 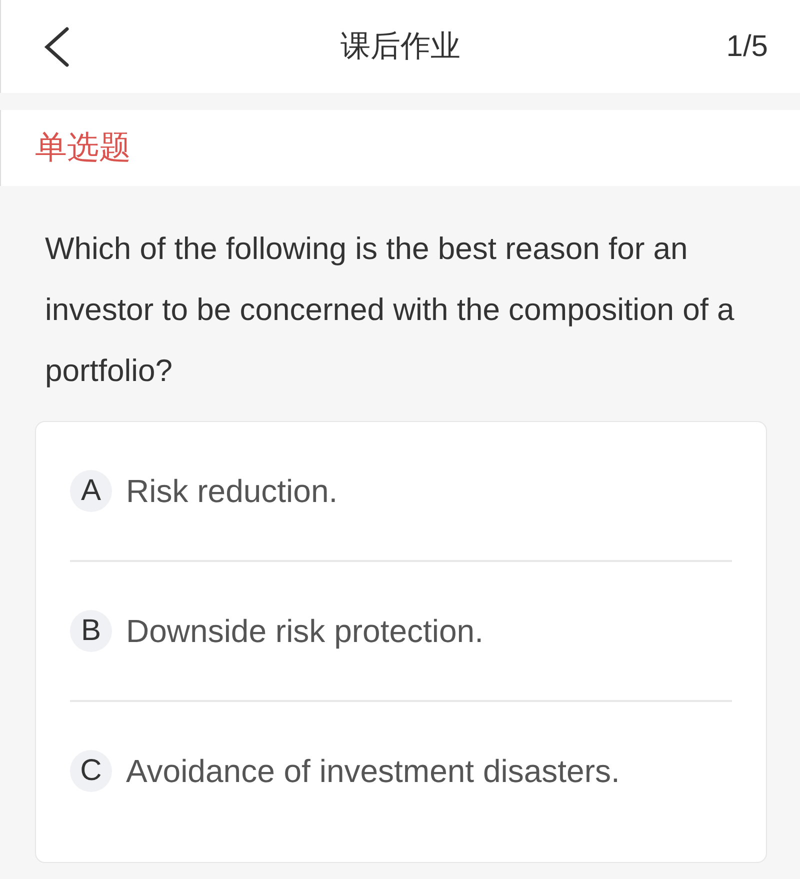 I want to click on option-text: Risk reduction., so click(x=232, y=491).